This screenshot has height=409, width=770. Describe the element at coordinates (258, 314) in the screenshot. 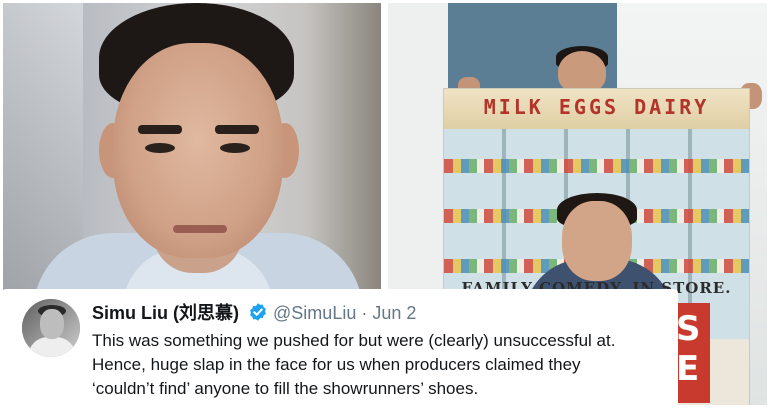

I see `verified-badge-icon` at that location.